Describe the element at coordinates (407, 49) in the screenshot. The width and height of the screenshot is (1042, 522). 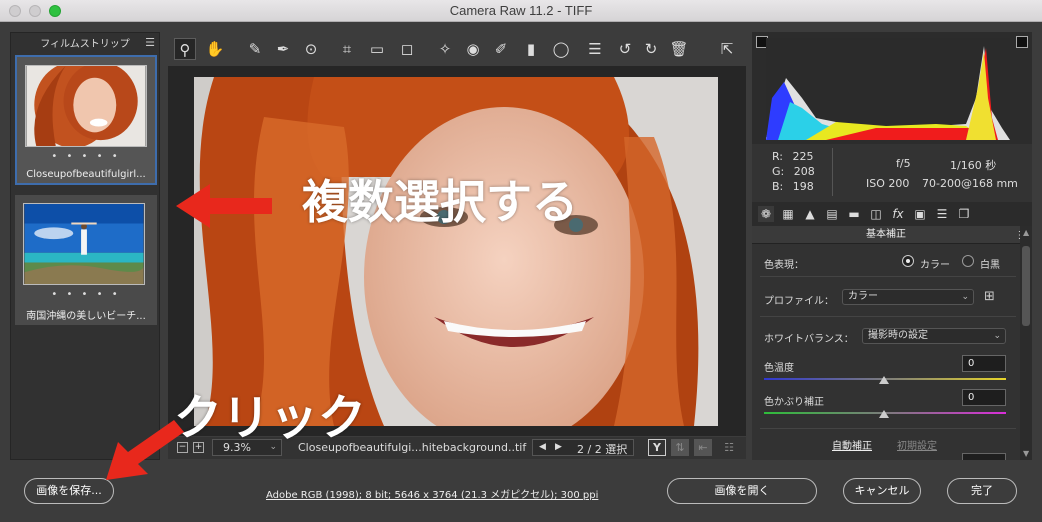
I see `transform-tool-icon: ◻` at that location.